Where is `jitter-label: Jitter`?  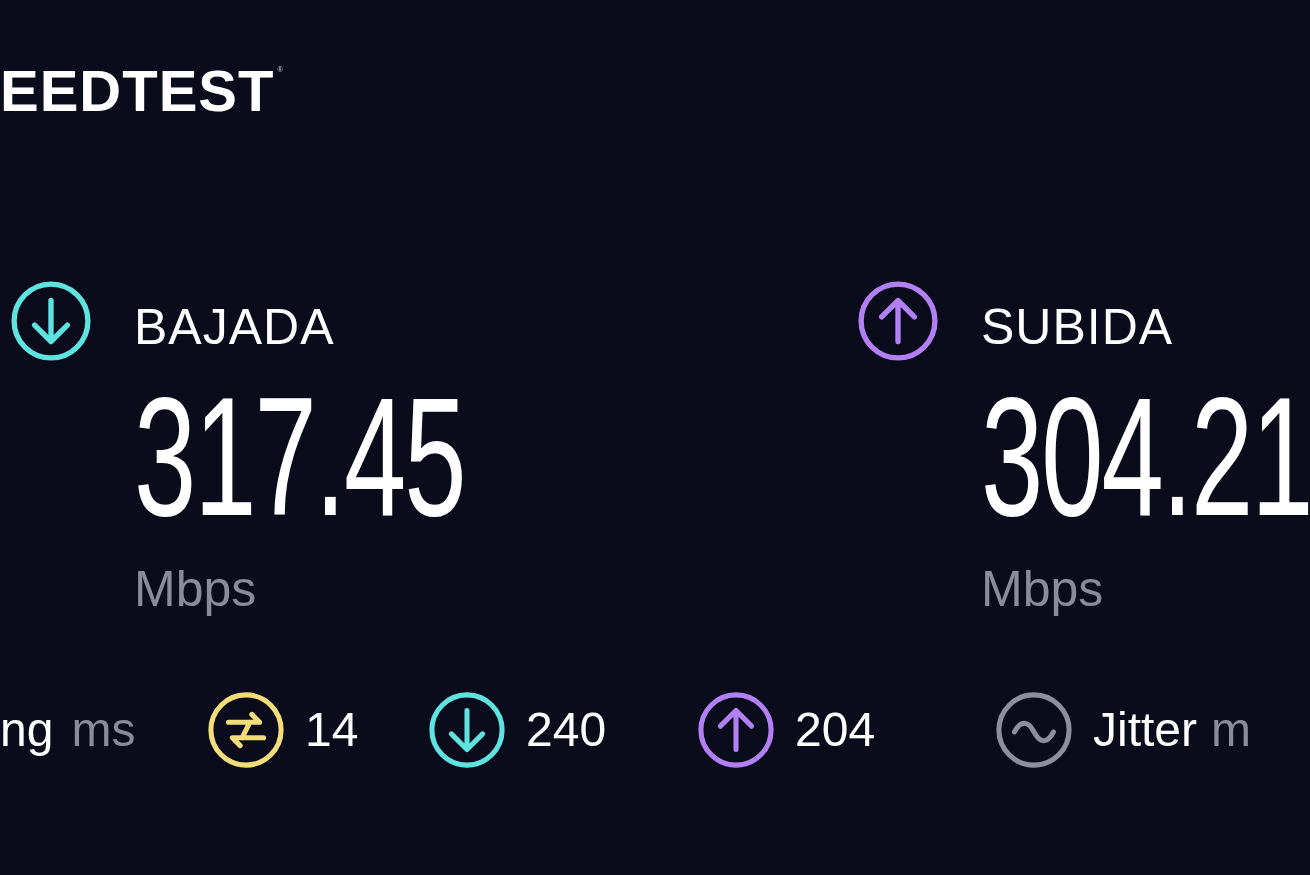 jitter-label: Jitter is located at coordinates (1145, 730).